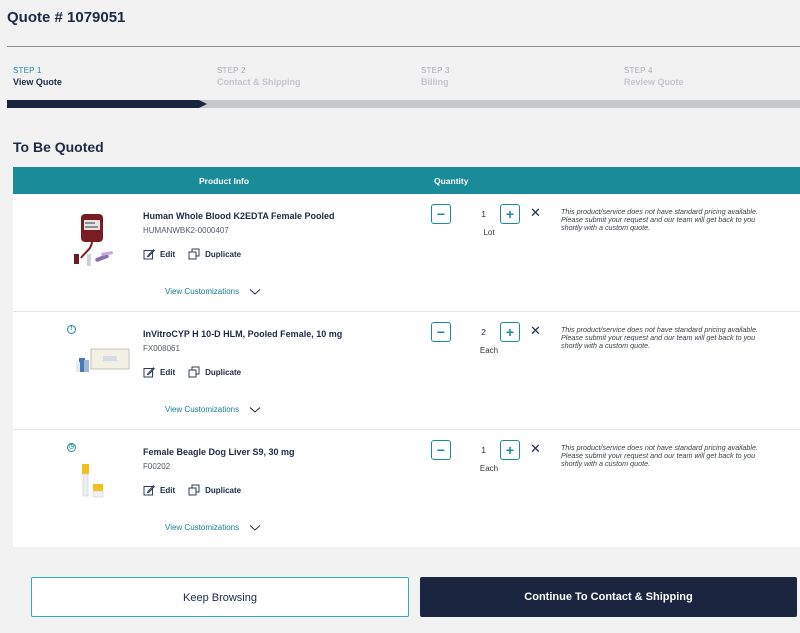 This screenshot has width=800, height=633. Describe the element at coordinates (101, 238) in the screenshot. I see `product-image-blood-bag` at that location.